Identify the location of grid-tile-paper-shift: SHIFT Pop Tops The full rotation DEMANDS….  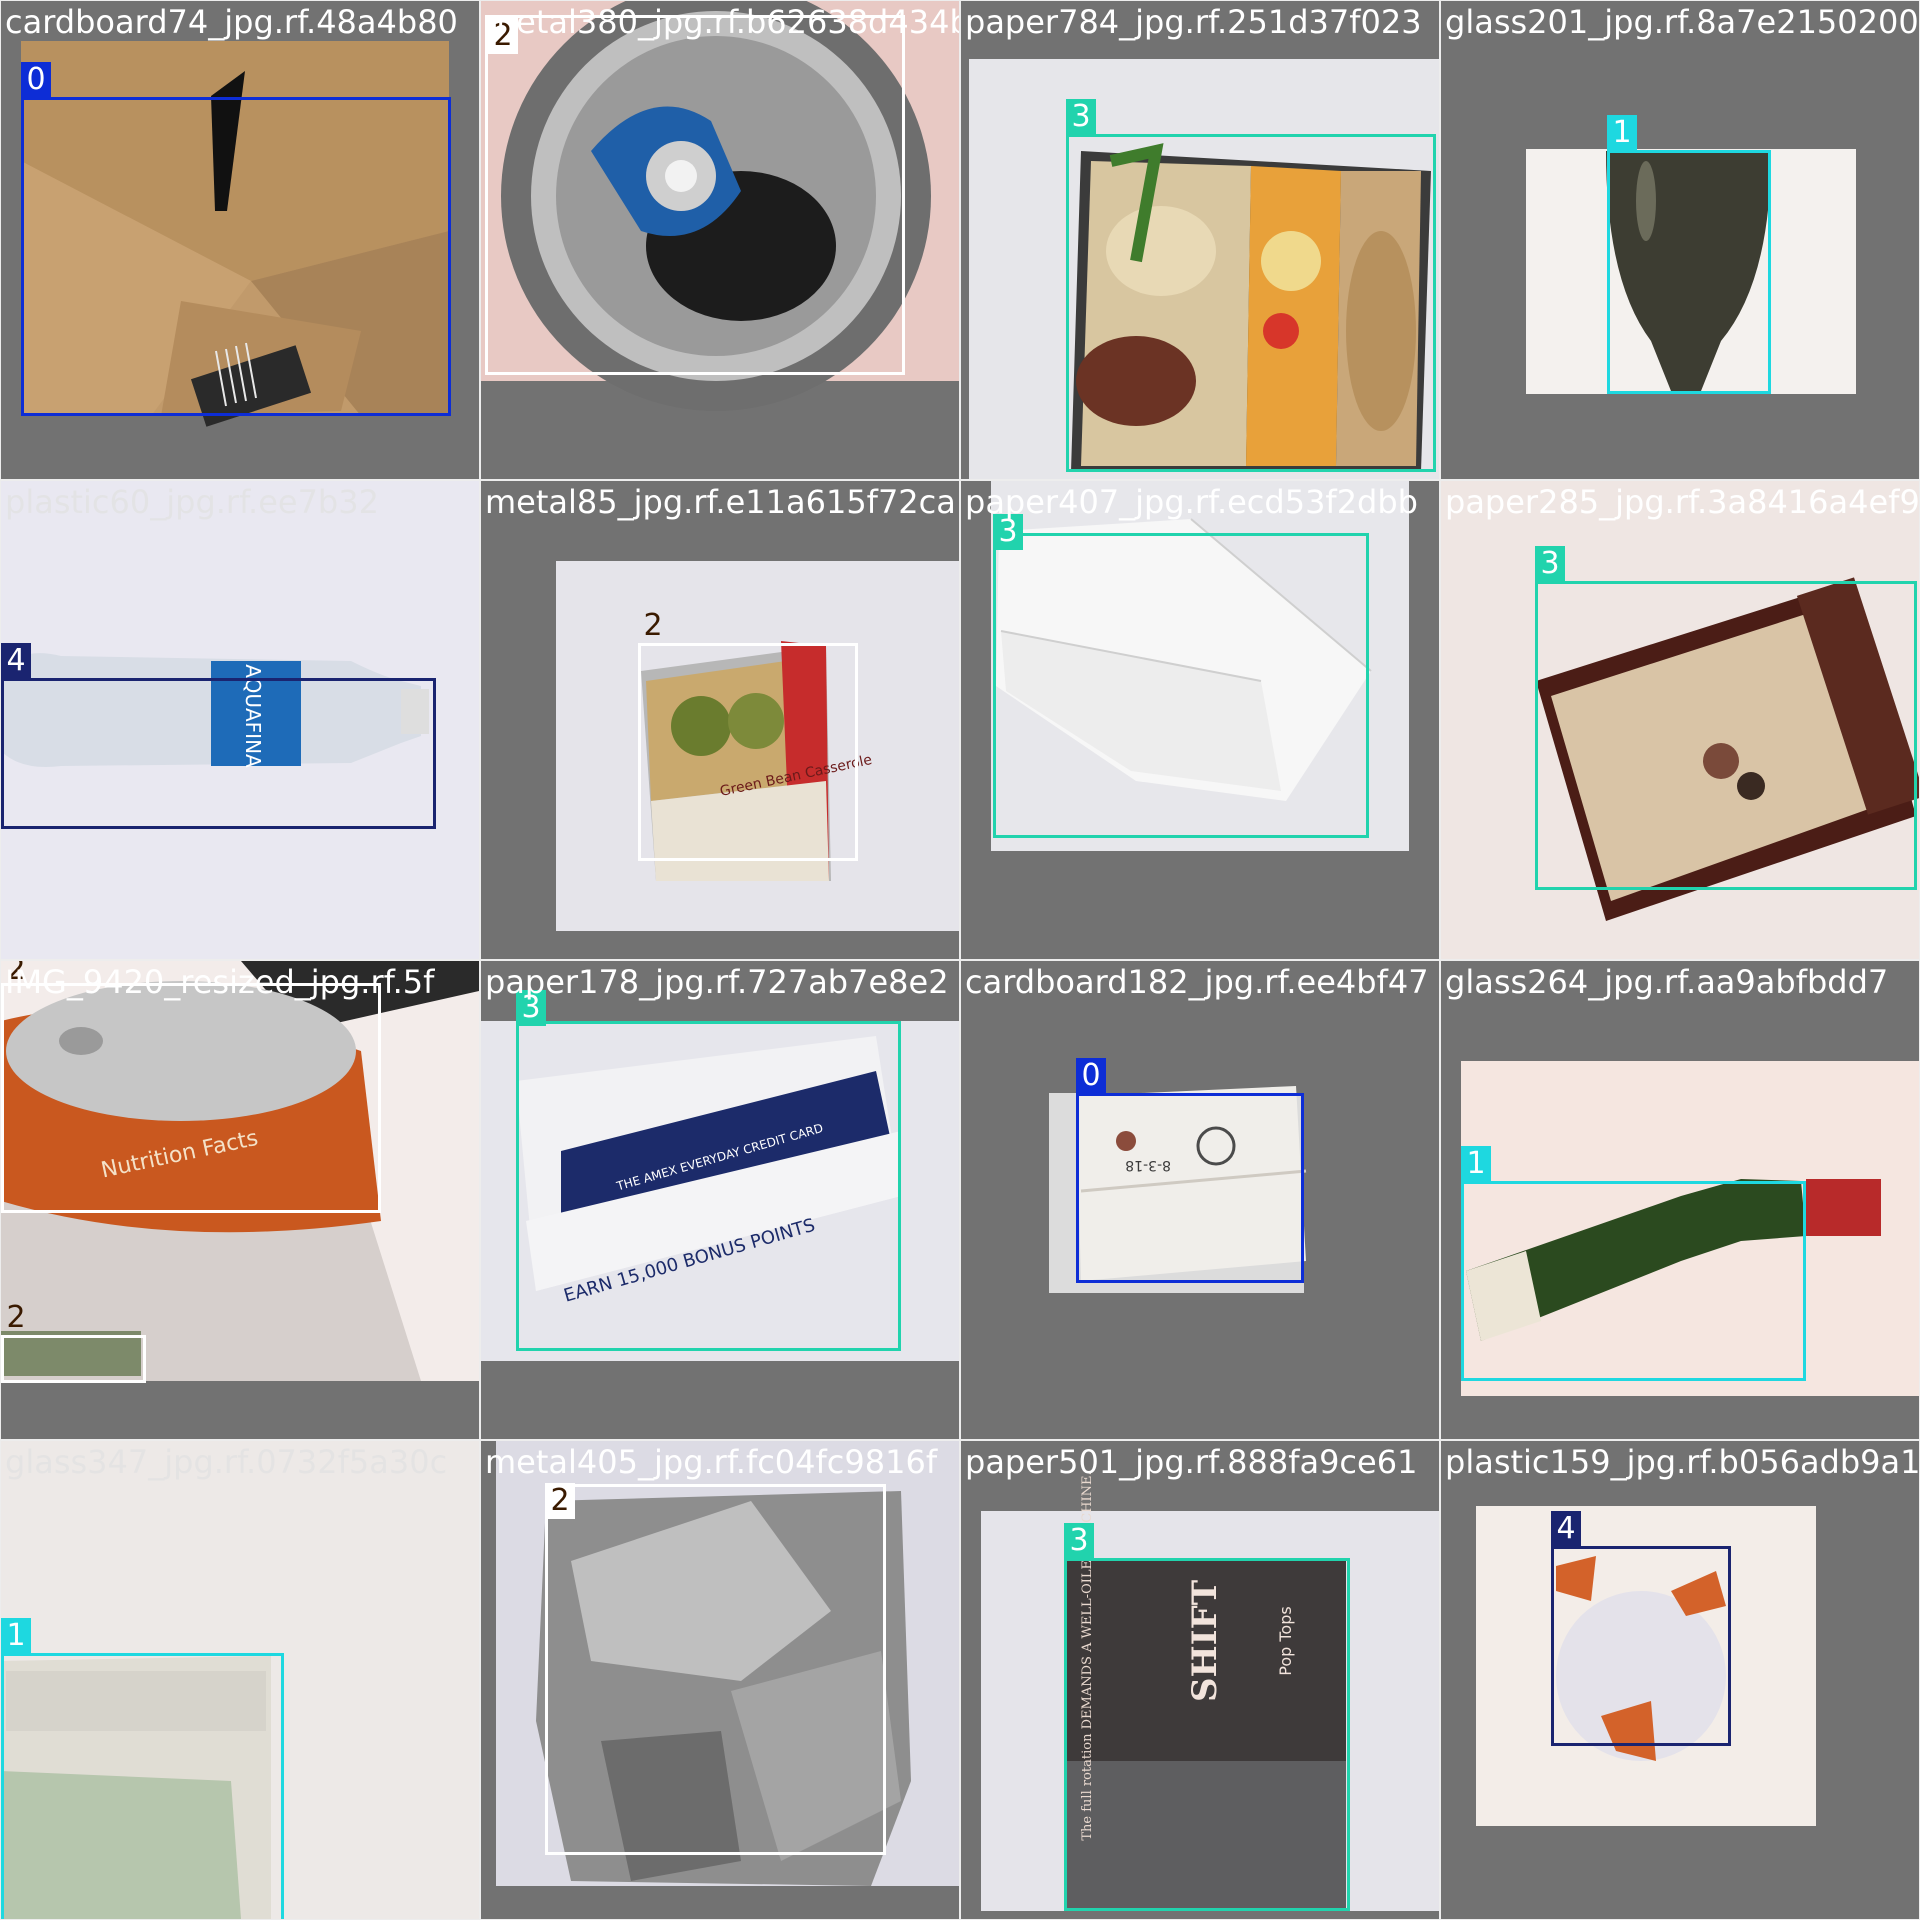
(1200, 1680).